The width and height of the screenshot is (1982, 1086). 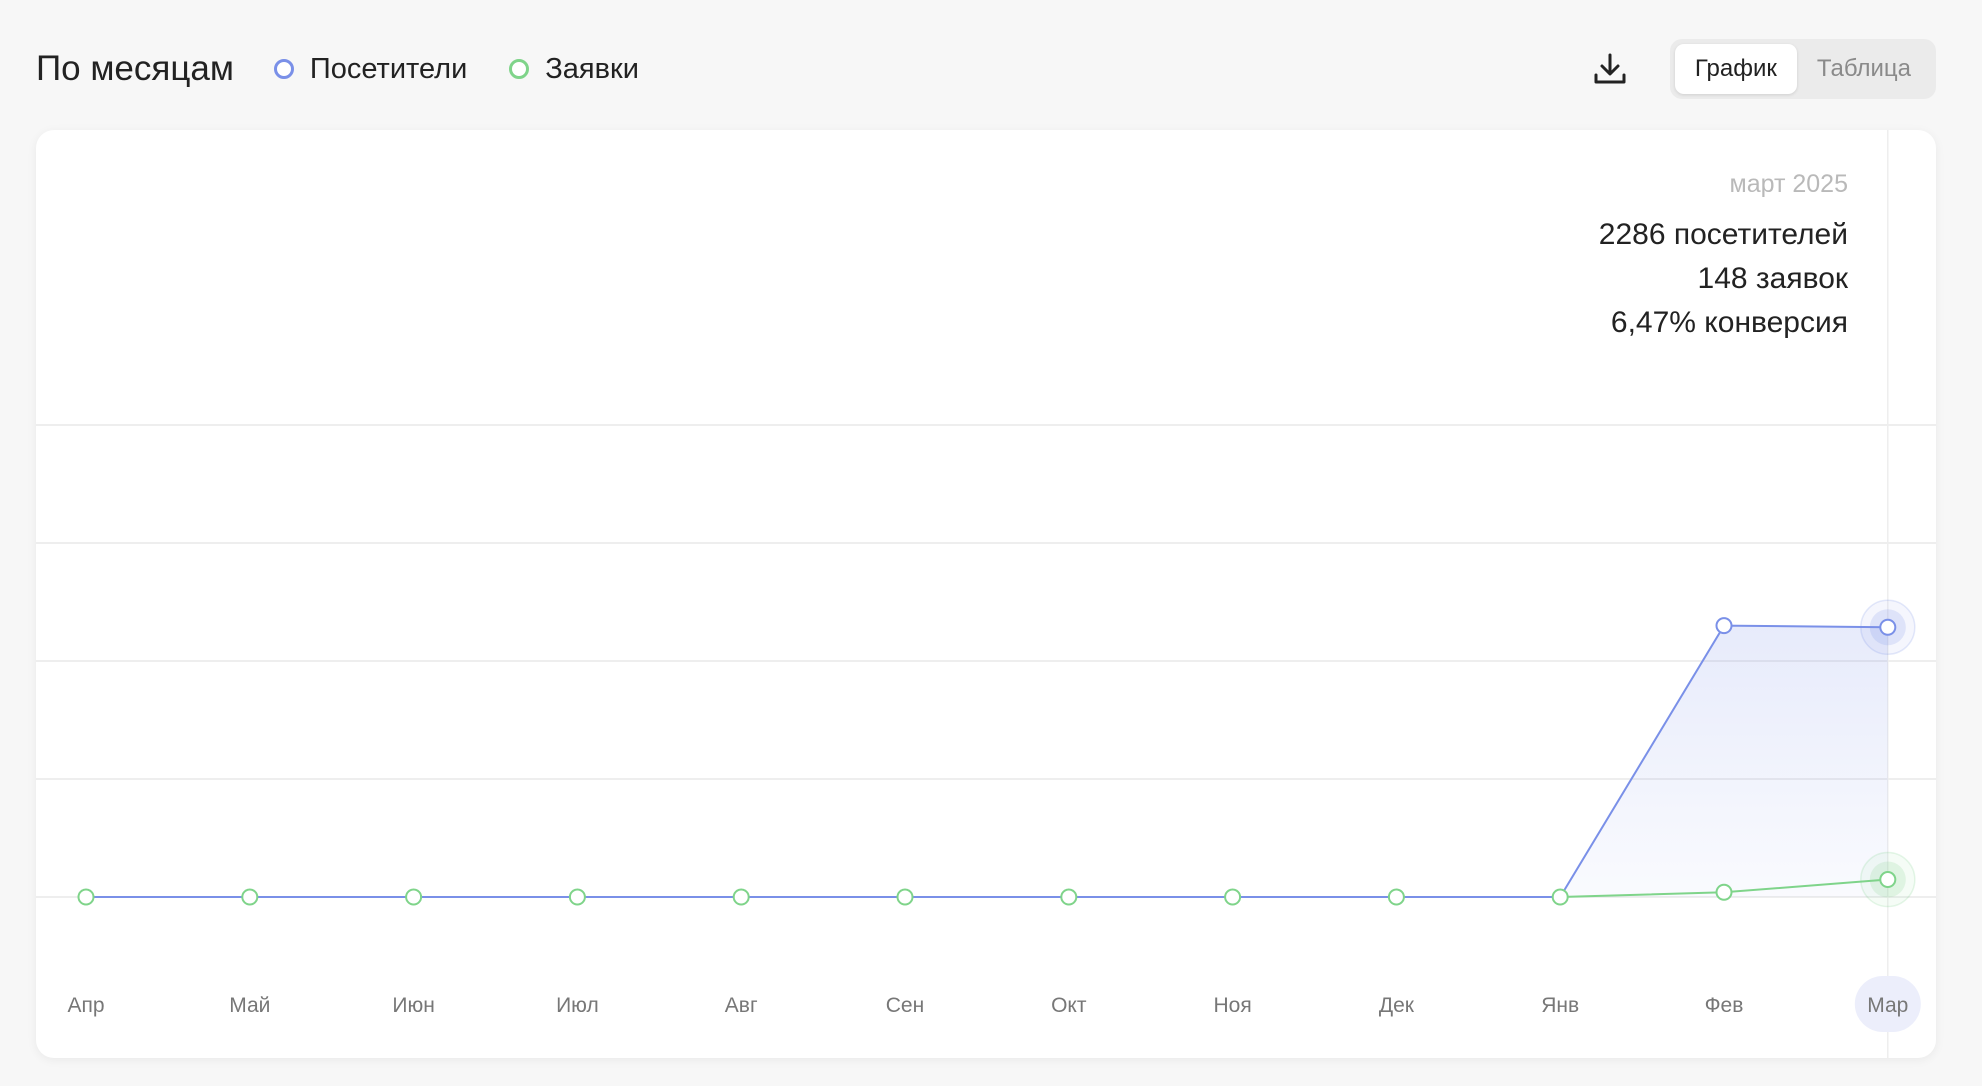 I want to click on legend-dot-requests, so click(x=519, y=69).